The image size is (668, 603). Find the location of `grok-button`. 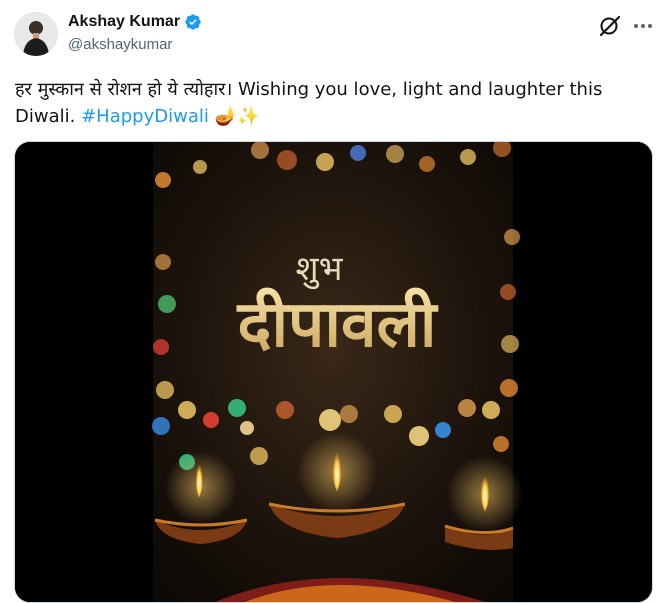

grok-button is located at coordinates (610, 26).